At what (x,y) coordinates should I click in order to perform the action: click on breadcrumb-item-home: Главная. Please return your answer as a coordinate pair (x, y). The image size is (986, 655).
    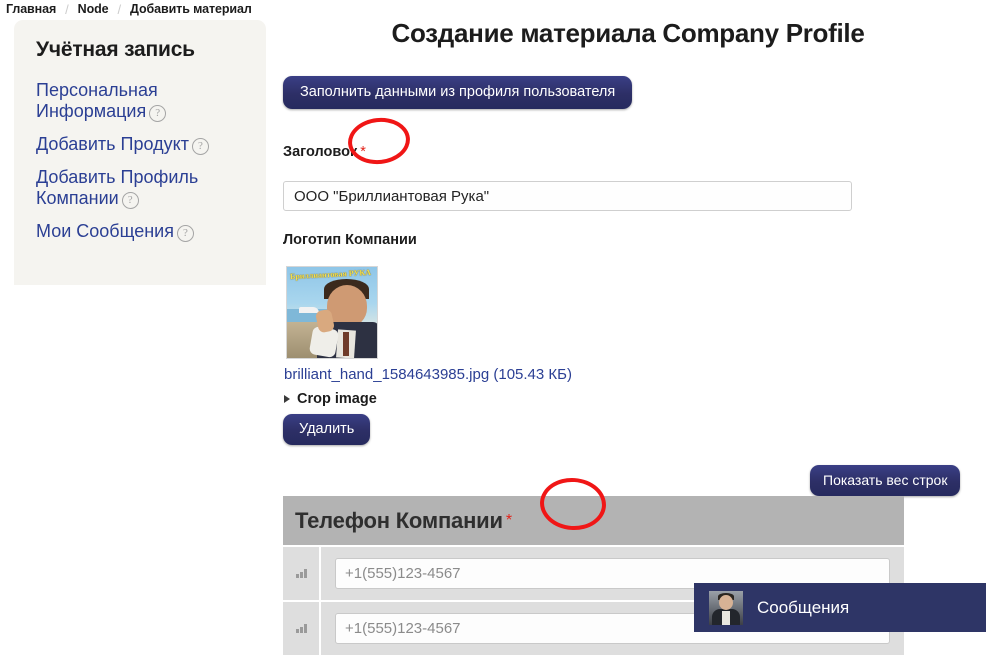
    Looking at the image, I should click on (31, 9).